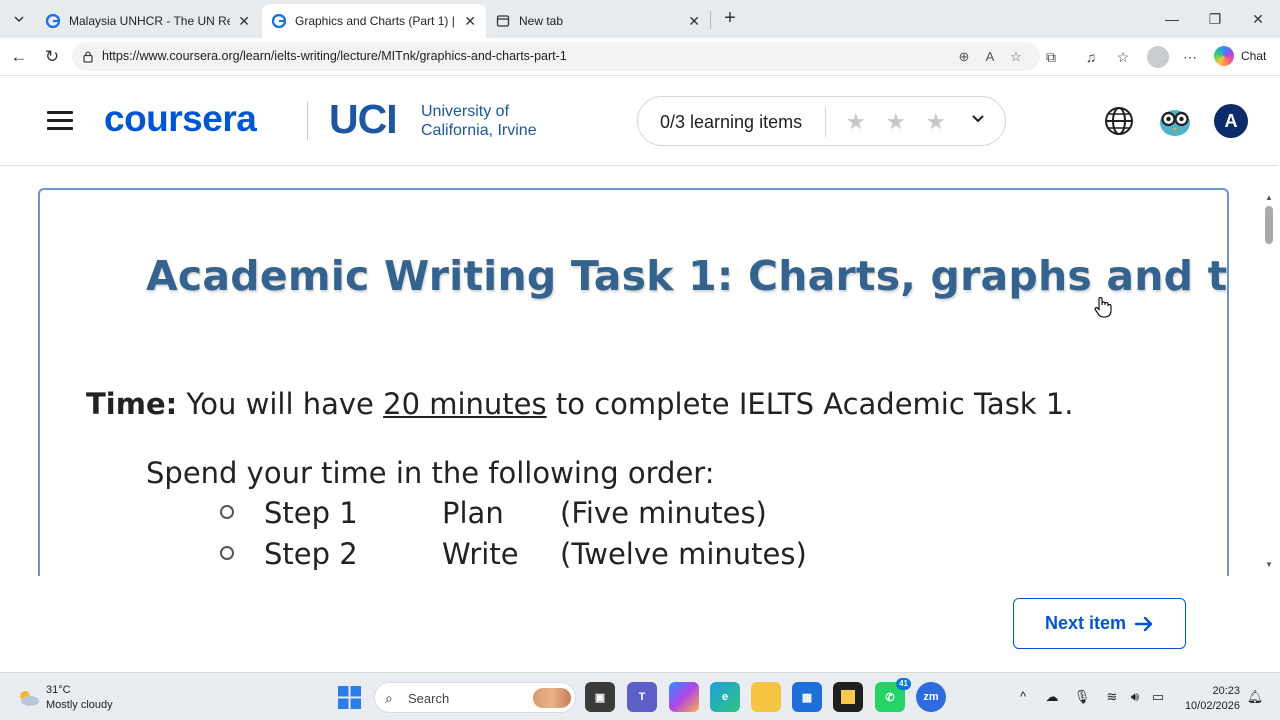 The image size is (1280, 720). I want to click on tab-title: Graphics and Charts (Part 1) | Cour, so click(375, 21).